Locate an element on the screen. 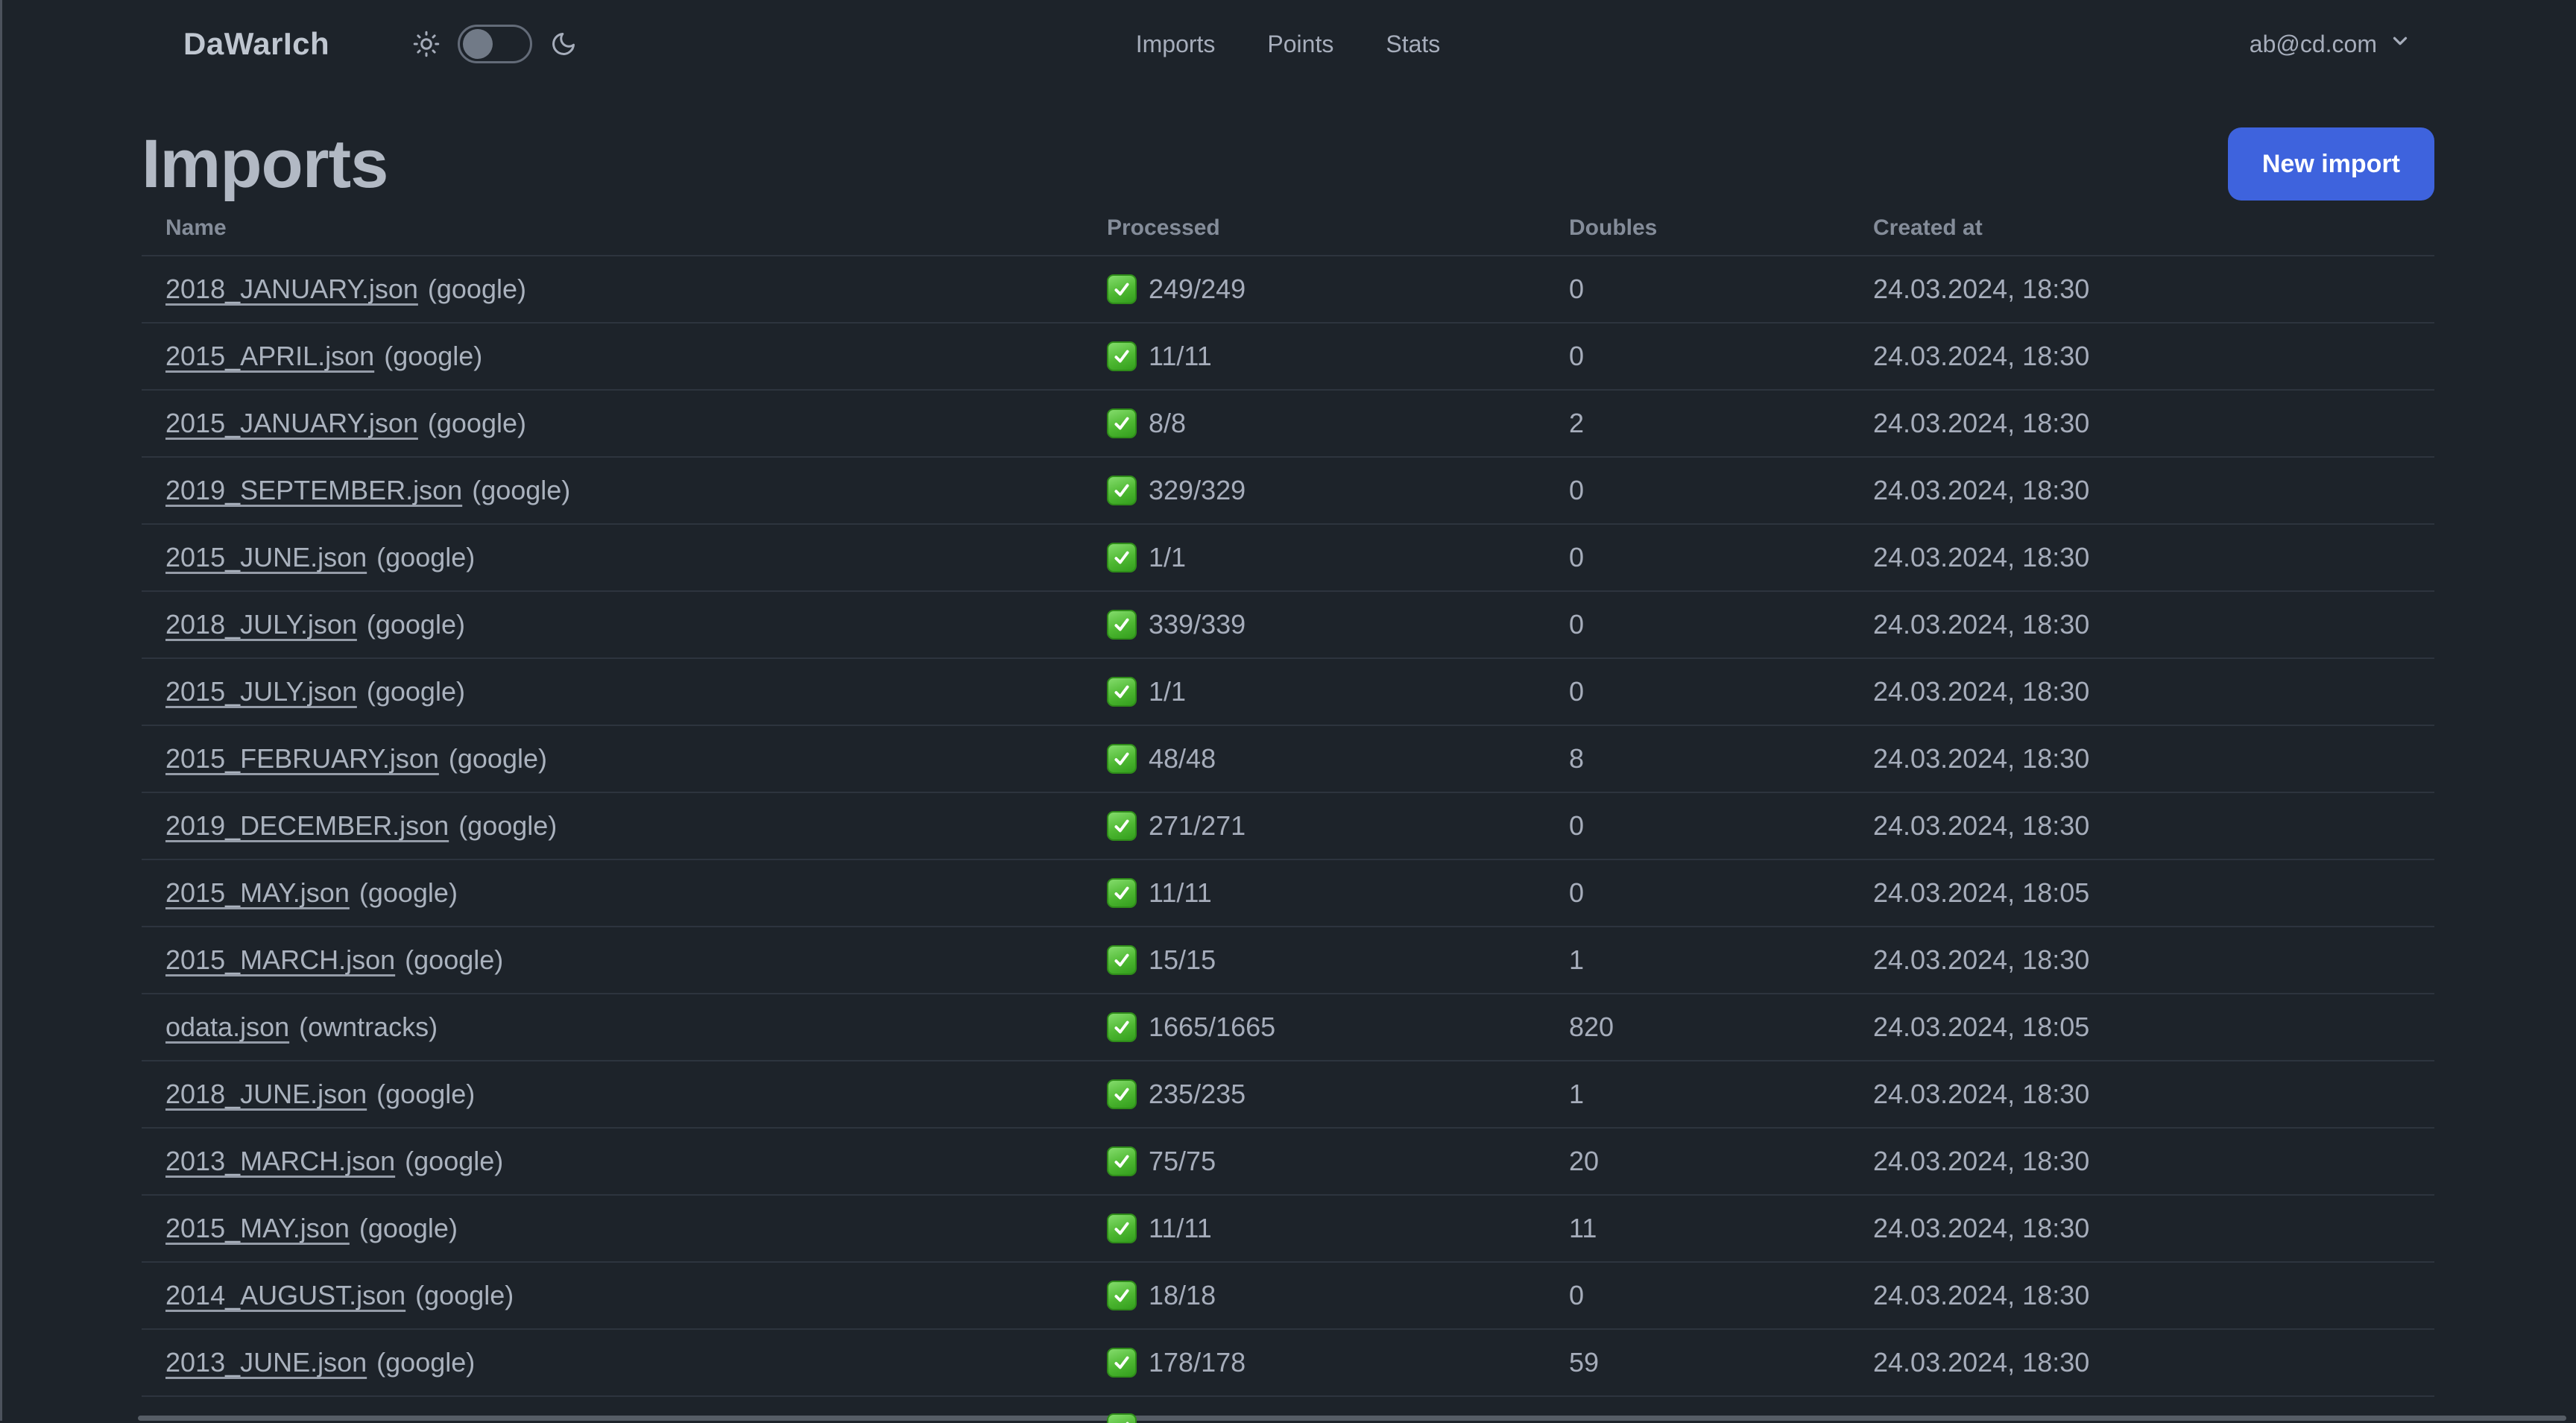 The height and width of the screenshot is (1423, 2576). account-menu: ab@cd.com is located at coordinates (2330, 44).